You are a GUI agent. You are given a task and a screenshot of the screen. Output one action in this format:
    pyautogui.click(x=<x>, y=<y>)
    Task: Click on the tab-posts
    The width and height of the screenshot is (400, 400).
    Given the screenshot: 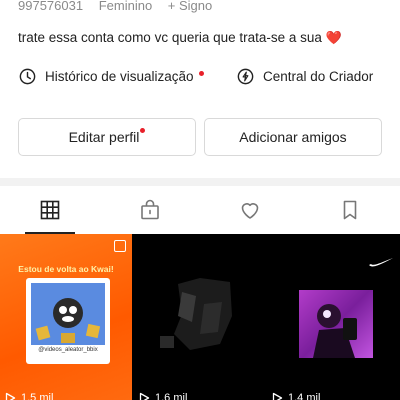 What is the action you would take?
    pyautogui.click(x=50, y=210)
    